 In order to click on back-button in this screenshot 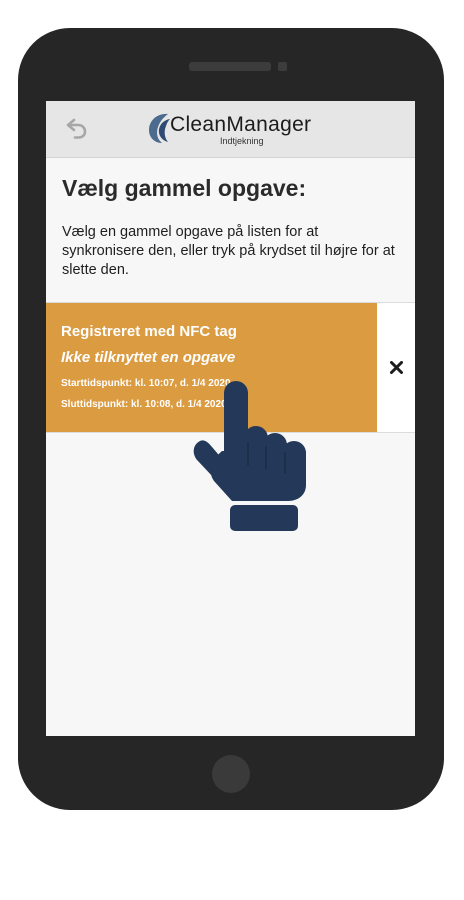, I will do `click(77, 128)`.